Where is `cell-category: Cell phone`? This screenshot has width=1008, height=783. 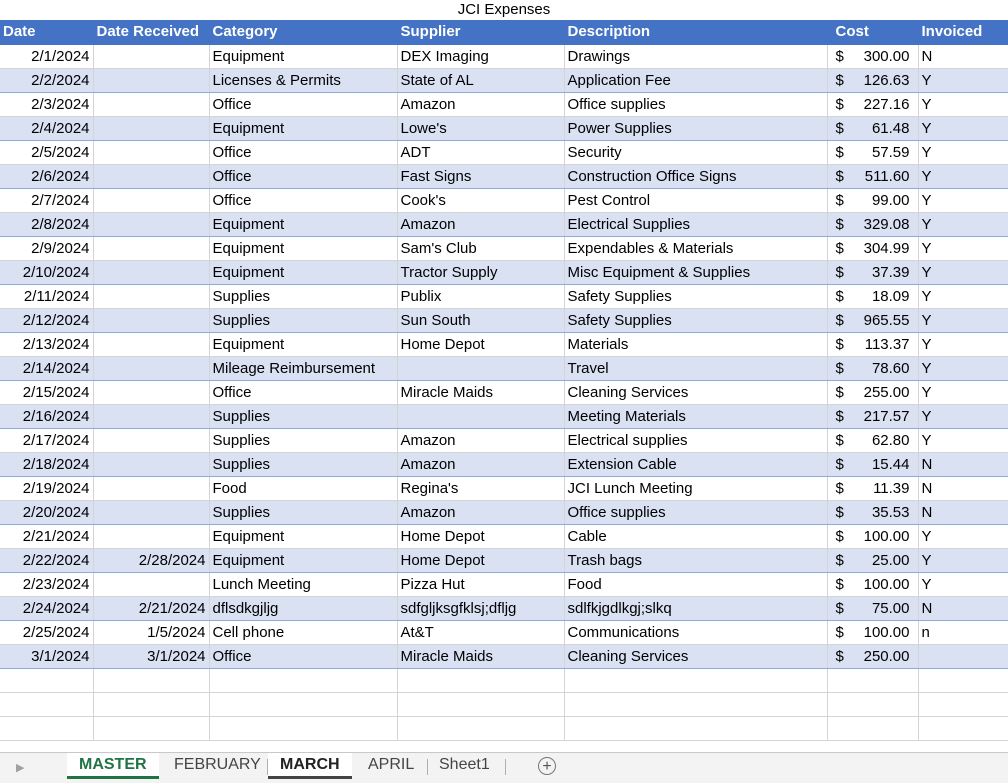
cell-category: Cell phone is located at coordinates (303, 632).